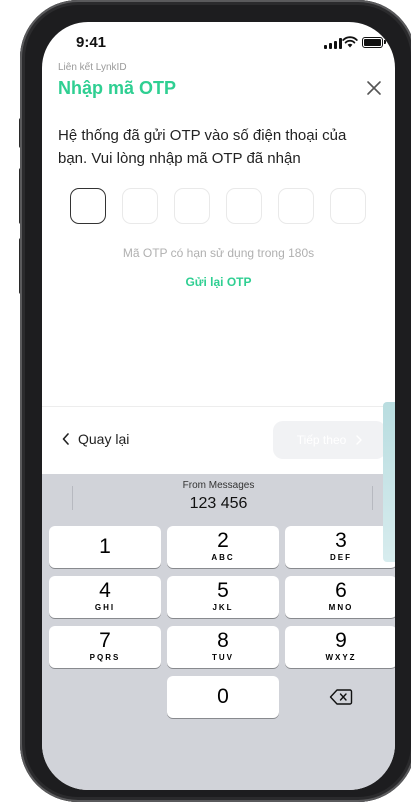 The image size is (411, 802). Describe the element at coordinates (65, 439) in the screenshot. I see `chevron-left-icon` at that location.